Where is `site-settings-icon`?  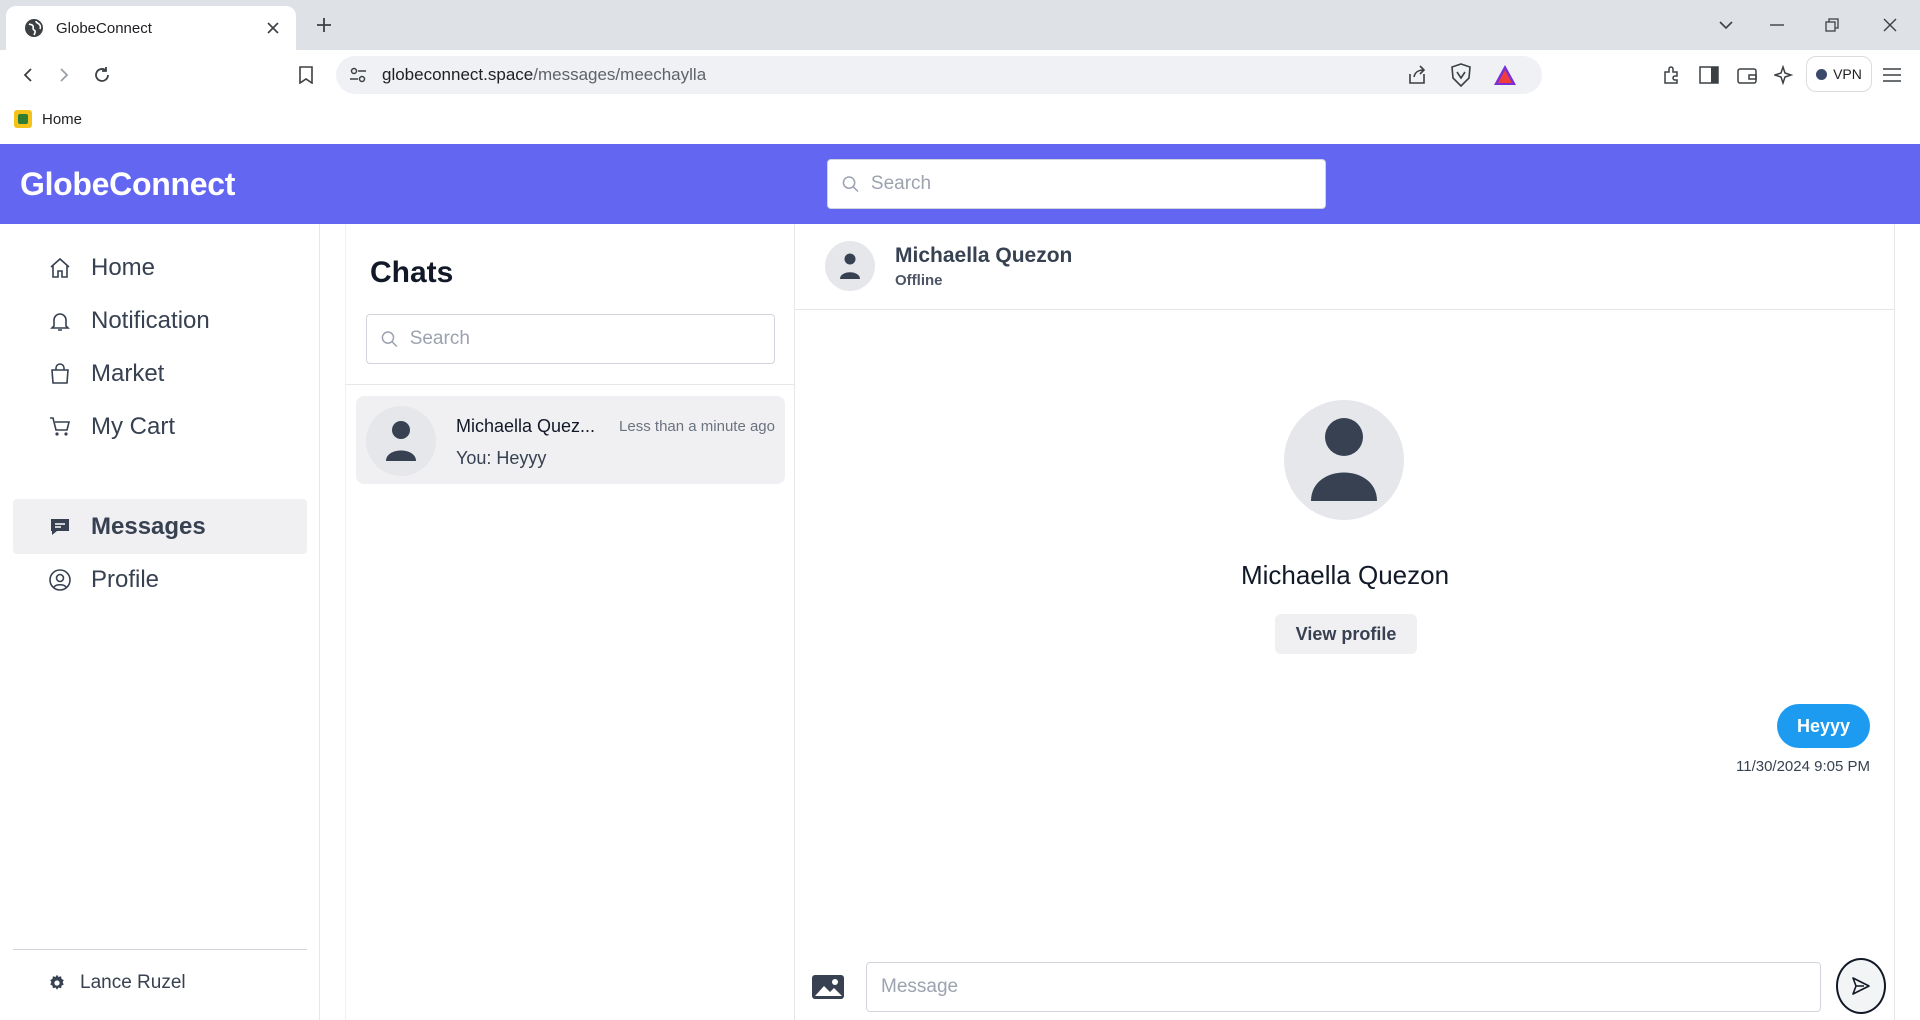 site-settings-icon is located at coordinates (358, 75).